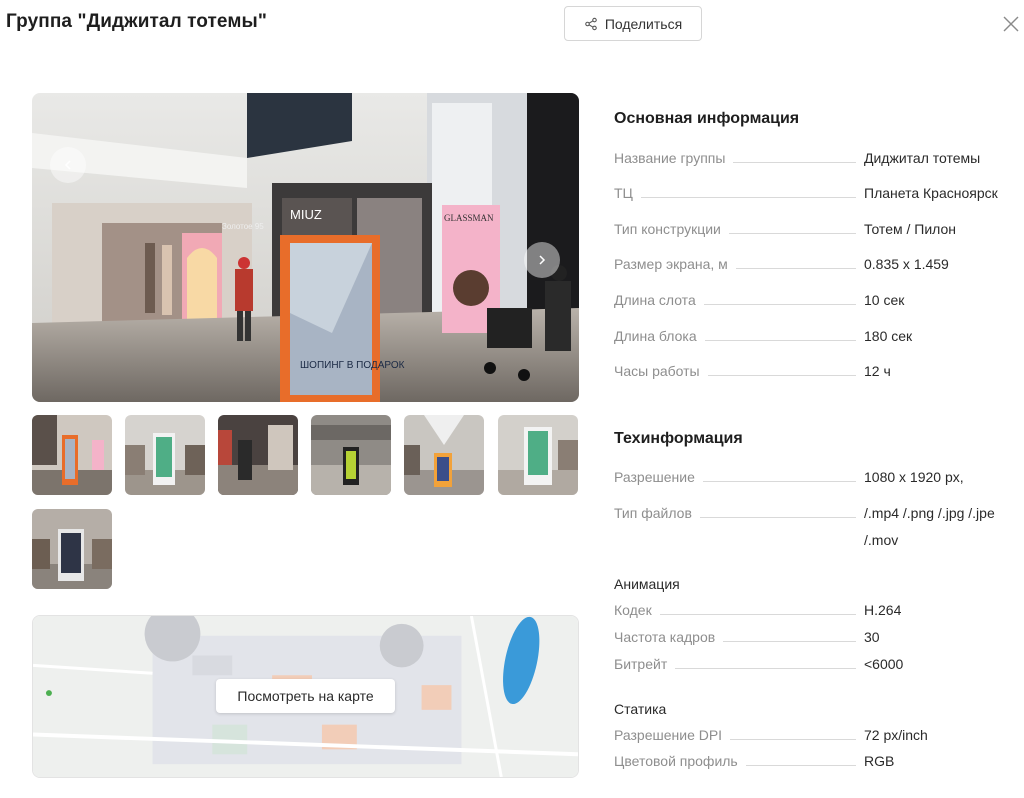 This screenshot has width=1024, height=798. I want to click on animation-title: Анимация, so click(647, 584).